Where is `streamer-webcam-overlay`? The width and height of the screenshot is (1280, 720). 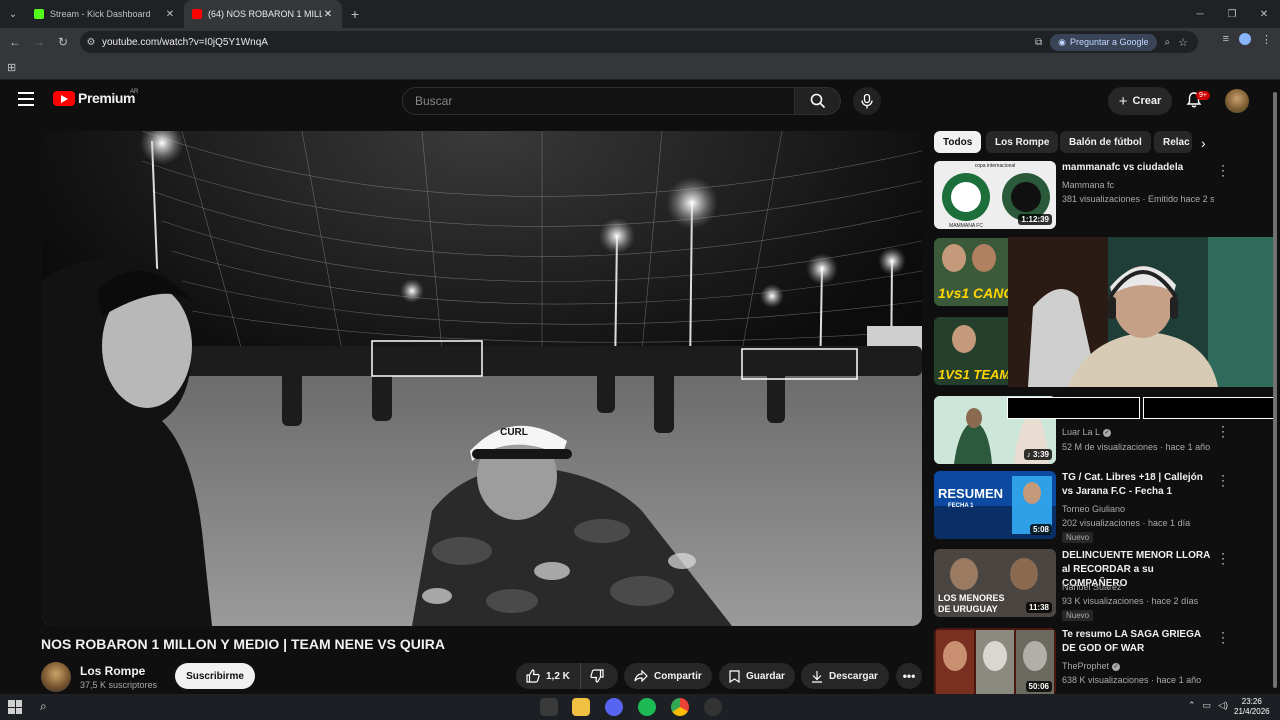
streamer-webcam-overlay is located at coordinates (1142, 312).